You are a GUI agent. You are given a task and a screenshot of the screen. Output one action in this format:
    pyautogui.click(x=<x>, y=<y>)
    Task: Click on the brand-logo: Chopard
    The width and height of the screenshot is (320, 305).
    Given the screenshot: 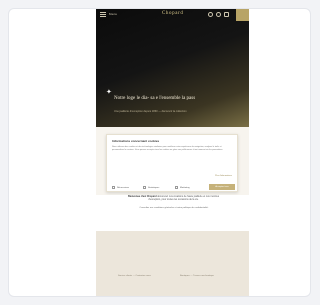 What is the action you would take?
    pyautogui.click(x=172, y=13)
    